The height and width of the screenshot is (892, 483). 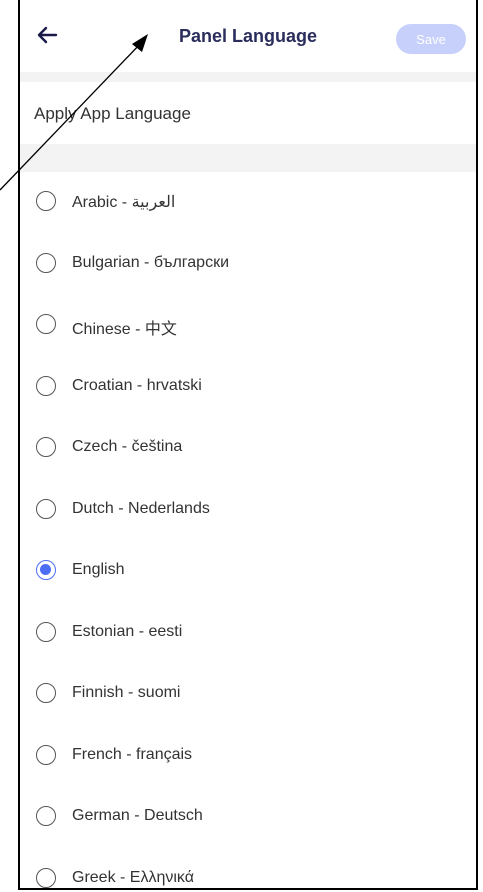 What do you see at coordinates (126, 692) in the screenshot?
I see `language-label: Finnish - suomi` at bounding box center [126, 692].